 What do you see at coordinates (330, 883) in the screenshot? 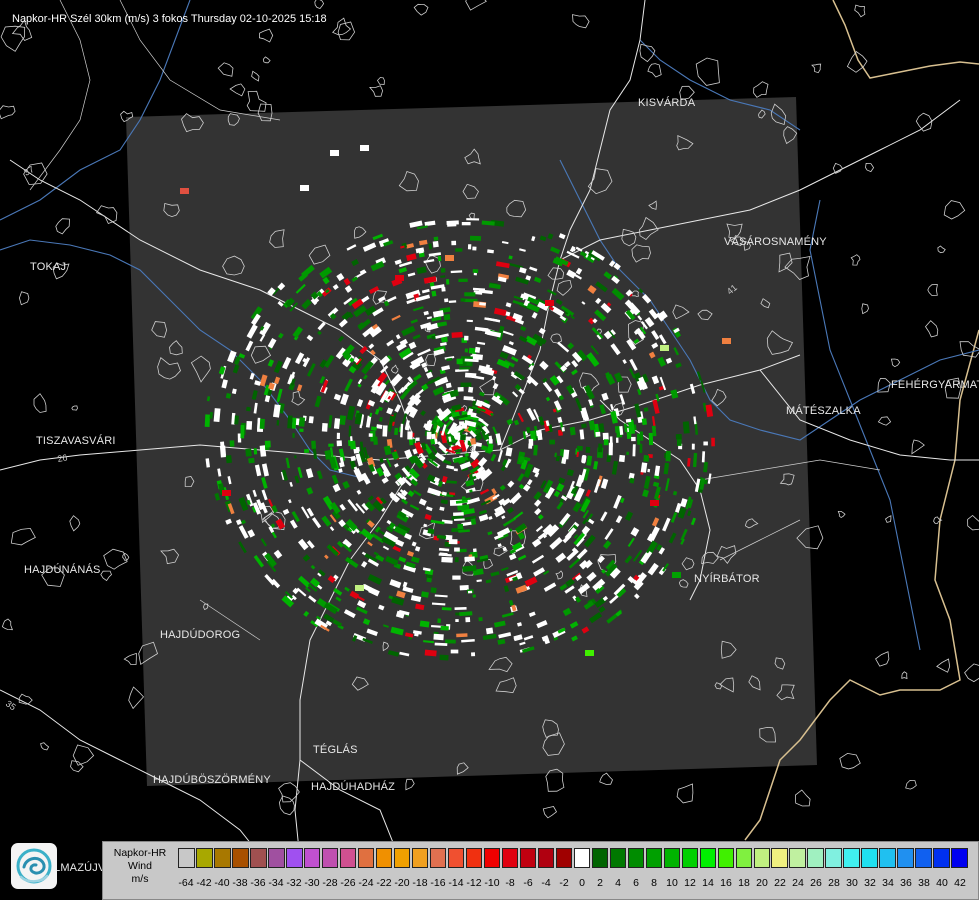
I see `legend-tick-label: -28` at bounding box center [330, 883].